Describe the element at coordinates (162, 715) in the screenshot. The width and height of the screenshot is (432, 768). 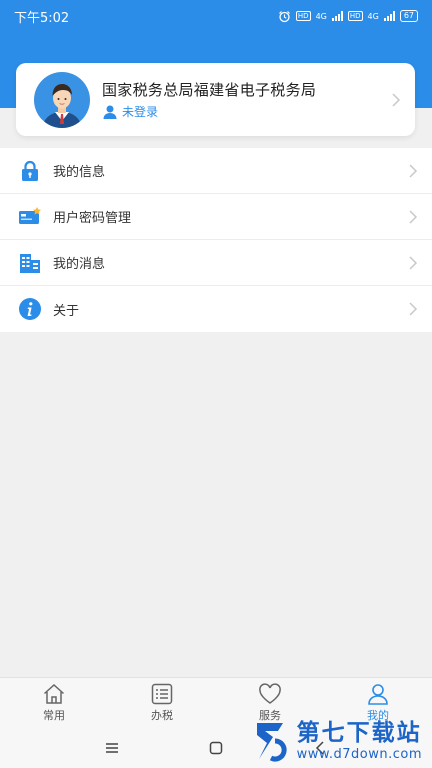
I see `tab-label-tax: 办税` at that location.